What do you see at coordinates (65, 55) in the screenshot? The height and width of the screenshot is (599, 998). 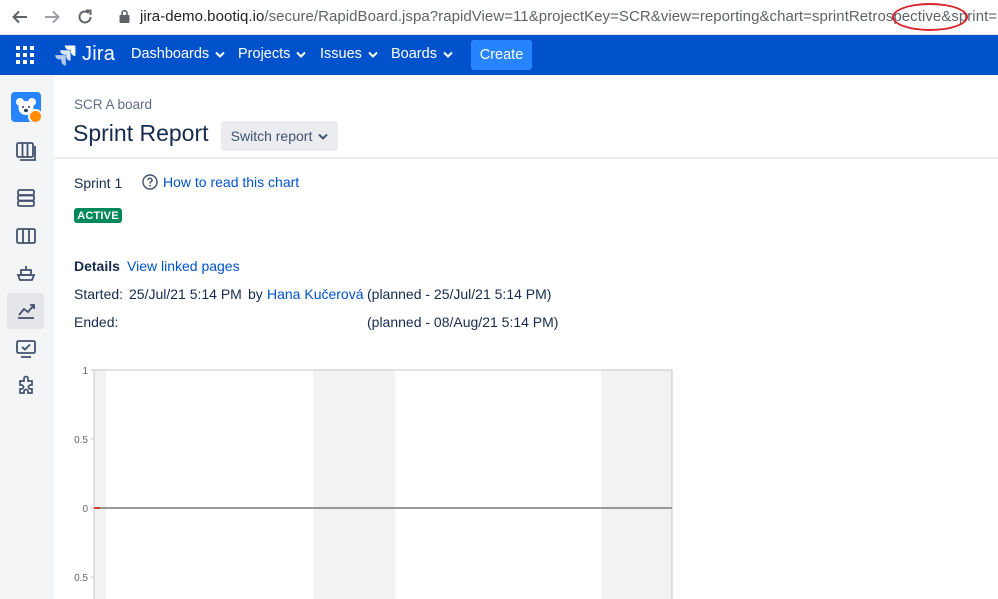 I see `jira-logo-icon` at bounding box center [65, 55].